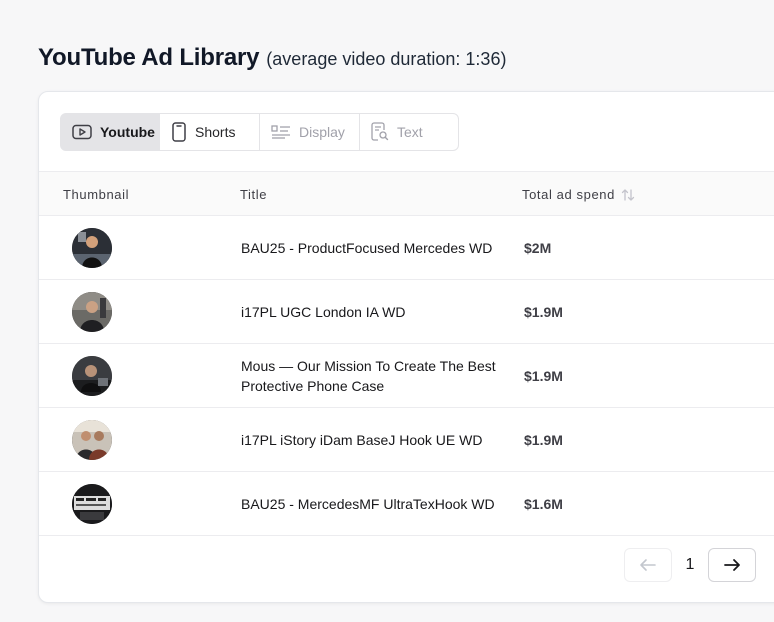  I want to click on tab-text-label: Text, so click(410, 132).